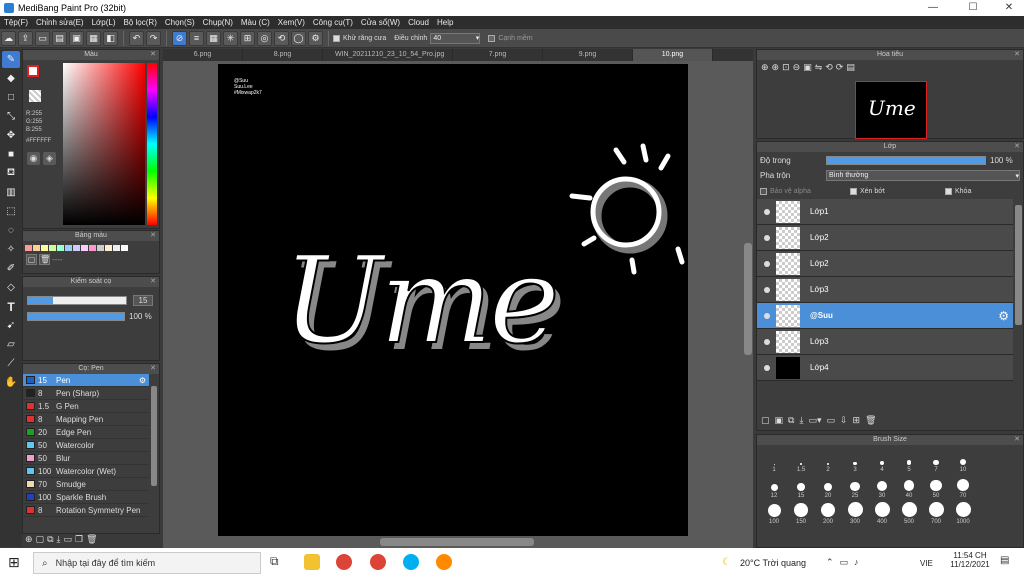 The image size is (1024, 576). Describe the element at coordinates (923, 175) in the screenshot. I see `blend-mode-select: Bình thường ▾` at that location.